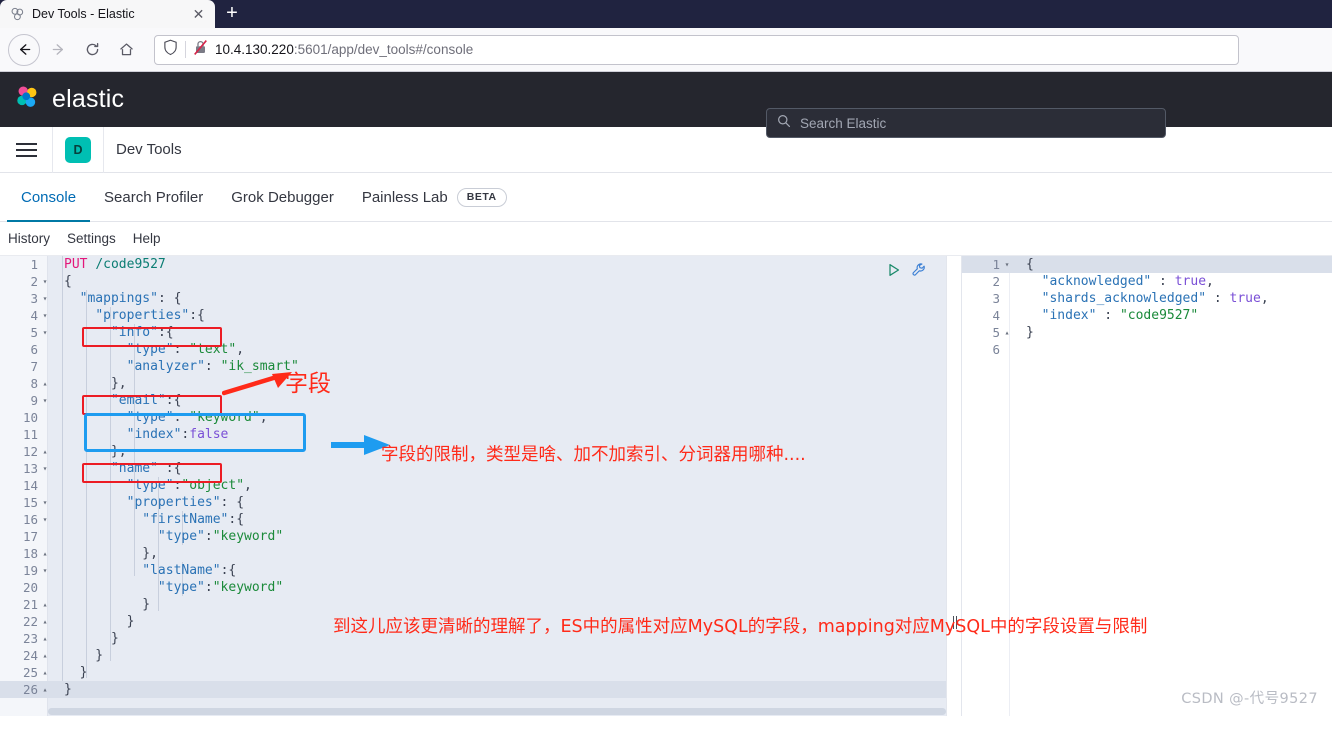  Describe the element at coordinates (434, 198) in the screenshot. I see `tab-painless-lab: Painless Lab BETA` at that location.